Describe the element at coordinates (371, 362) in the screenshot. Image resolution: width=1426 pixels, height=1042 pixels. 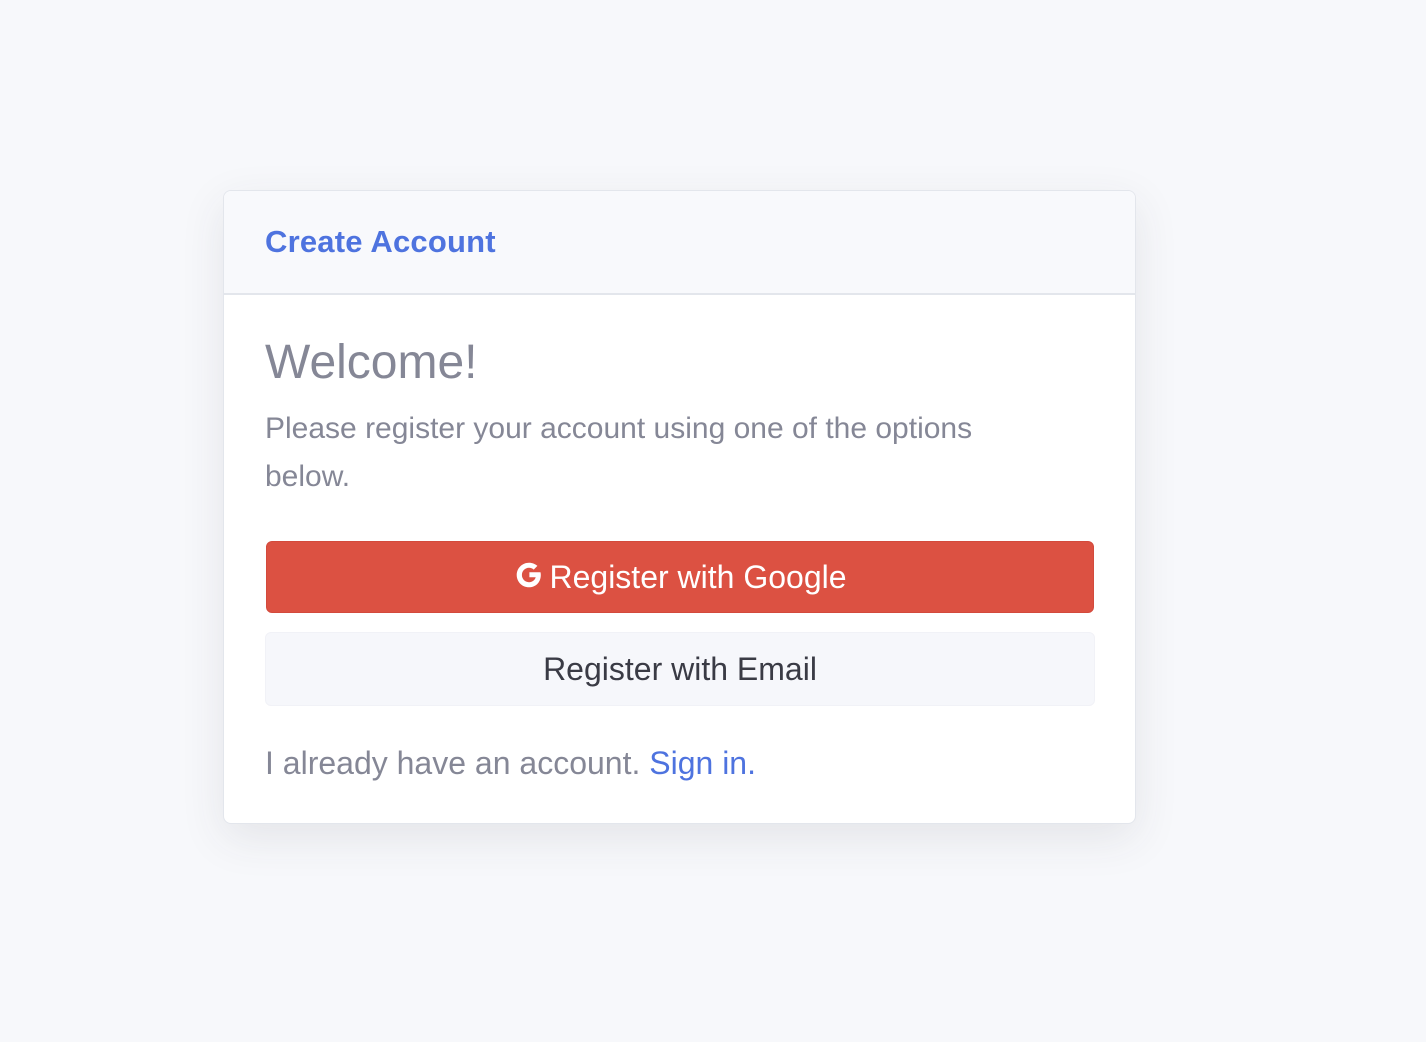
I see `welcome-heading: Welcome!` at that location.